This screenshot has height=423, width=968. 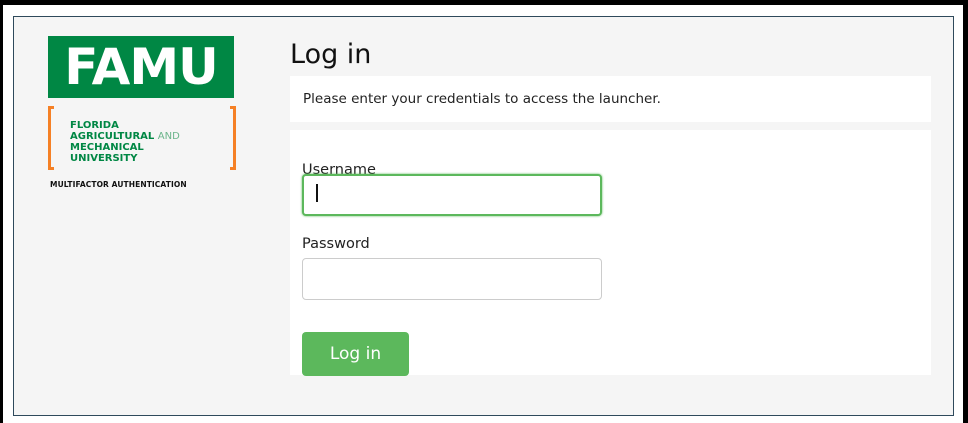 What do you see at coordinates (355, 354) in the screenshot?
I see `login-button: Log in` at bounding box center [355, 354].